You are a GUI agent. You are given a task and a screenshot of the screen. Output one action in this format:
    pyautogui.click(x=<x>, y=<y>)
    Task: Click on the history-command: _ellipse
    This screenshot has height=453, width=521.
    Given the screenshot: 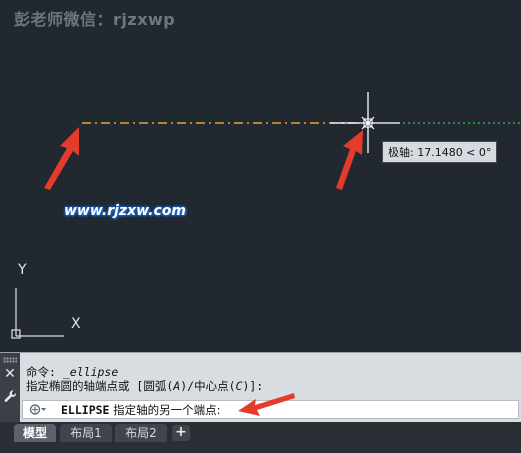 What is the action you would take?
    pyautogui.click(x=90, y=372)
    